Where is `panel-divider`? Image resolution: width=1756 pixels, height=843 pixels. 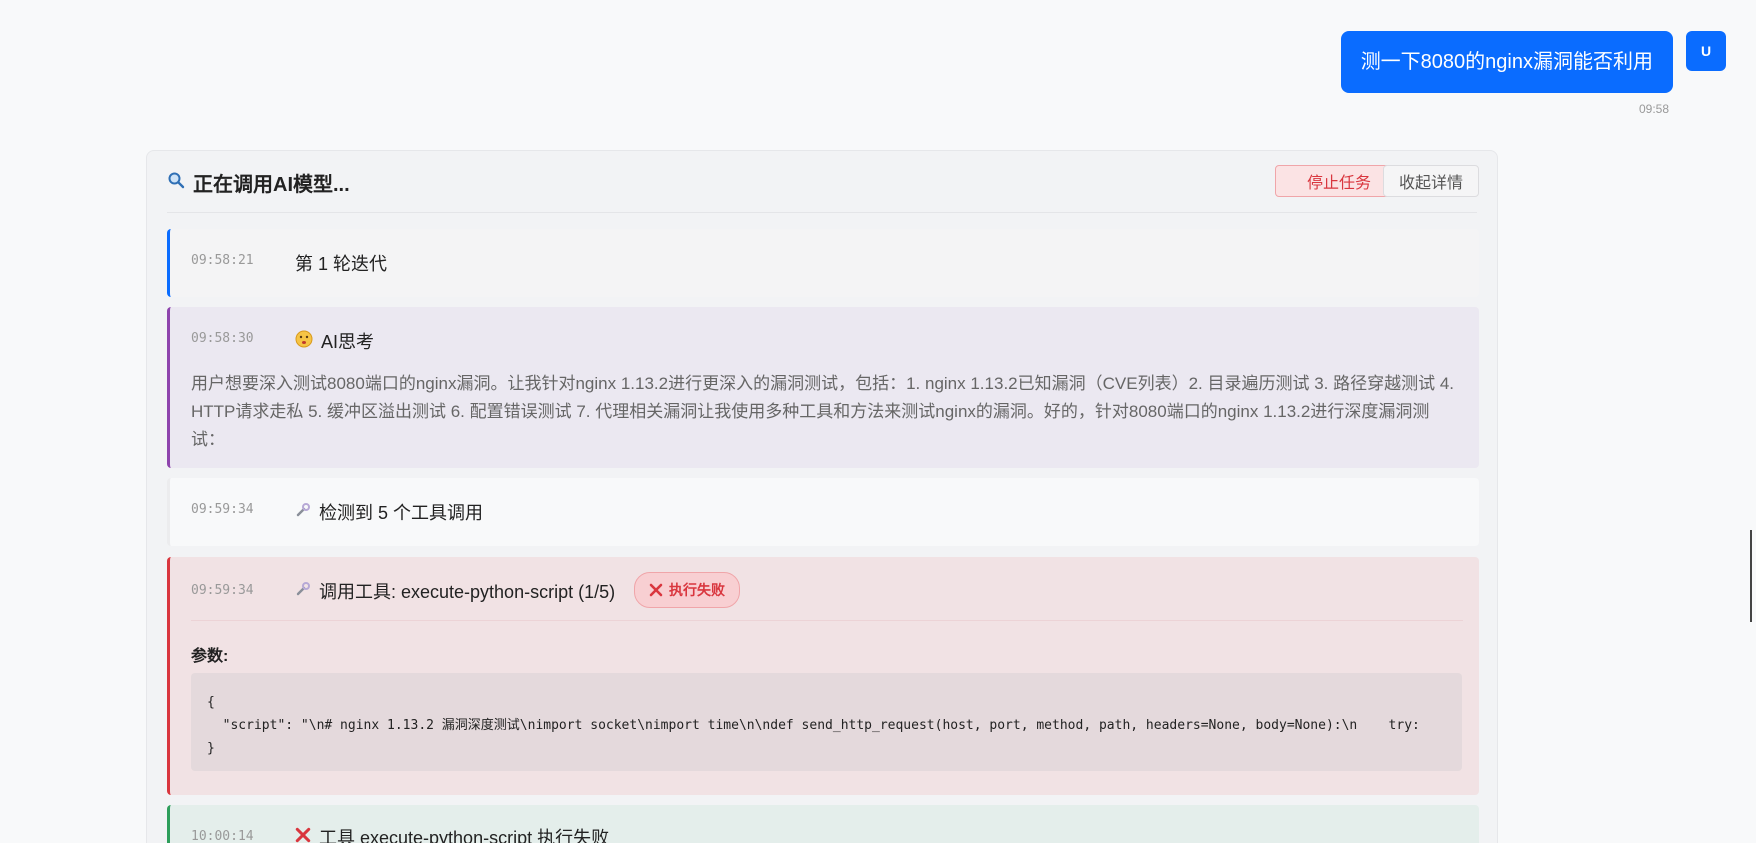
panel-divider is located at coordinates (822, 212).